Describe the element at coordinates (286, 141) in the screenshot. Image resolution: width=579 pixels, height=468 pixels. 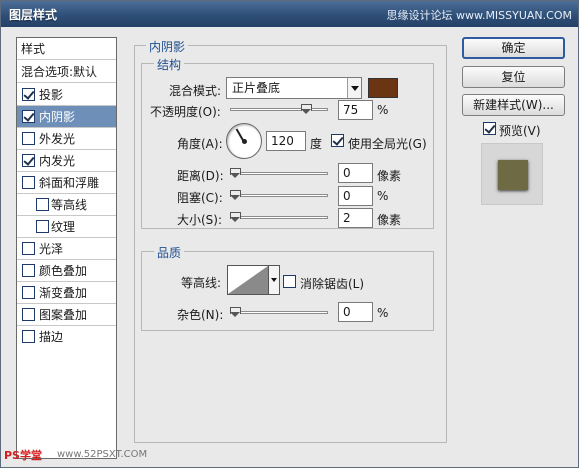
I see `angle-input: 120` at that location.